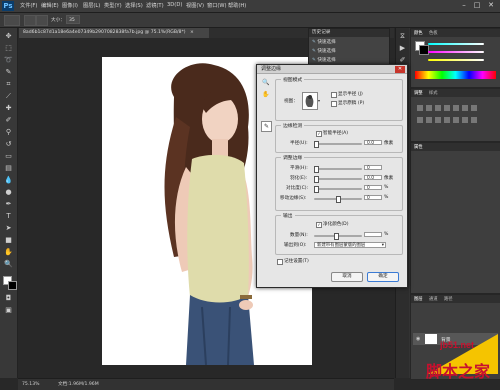  What do you see at coordinates (237, 5) in the screenshot?
I see `menu-help: 帮助(H)` at bounding box center [237, 5].